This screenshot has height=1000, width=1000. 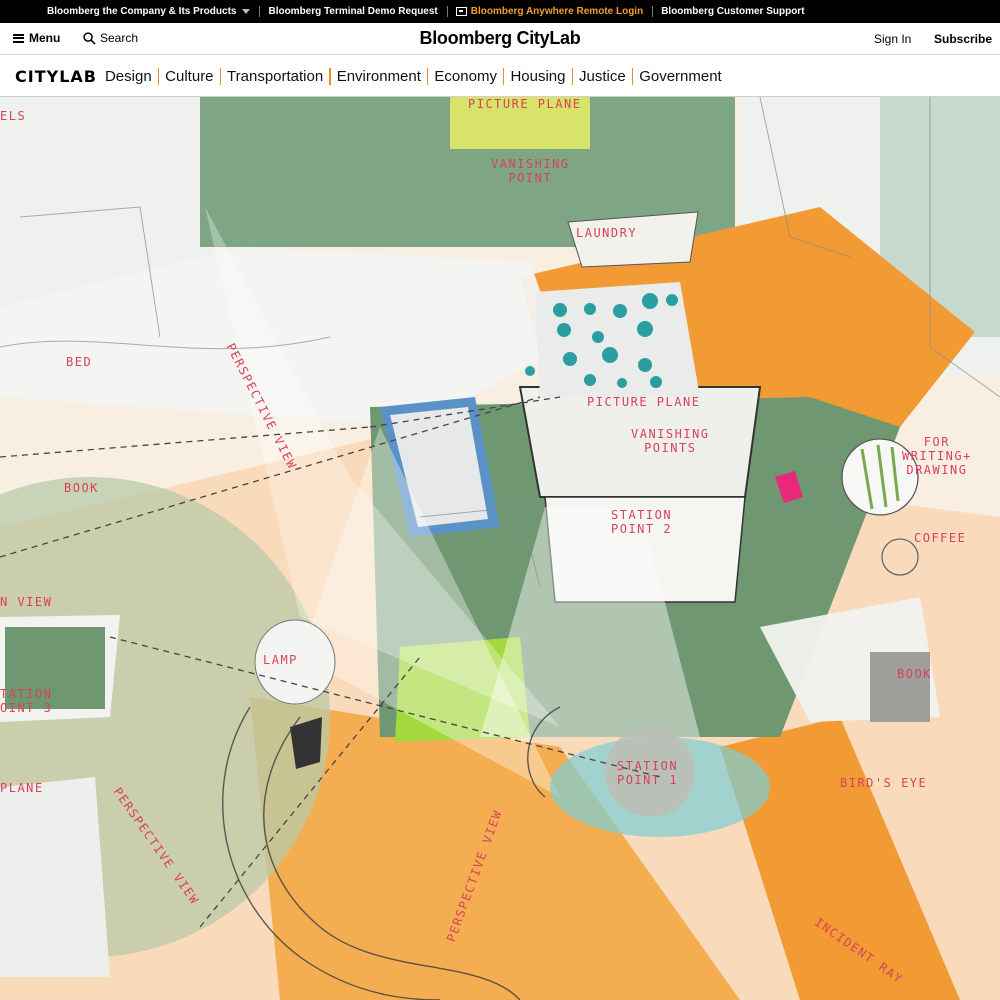 I want to click on label-vanishing-points: VANISHING POINTS, so click(x=670, y=441).